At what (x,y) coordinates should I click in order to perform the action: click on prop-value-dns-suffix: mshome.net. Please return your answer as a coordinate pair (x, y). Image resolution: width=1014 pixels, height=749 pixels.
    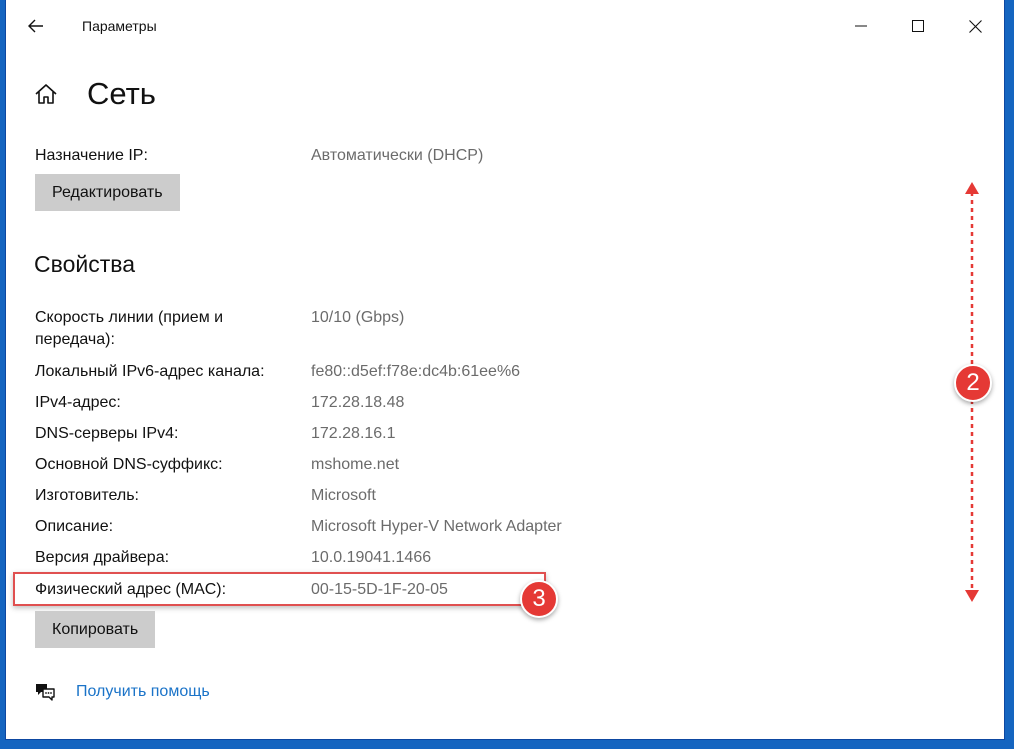
    Looking at the image, I should click on (355, 464).